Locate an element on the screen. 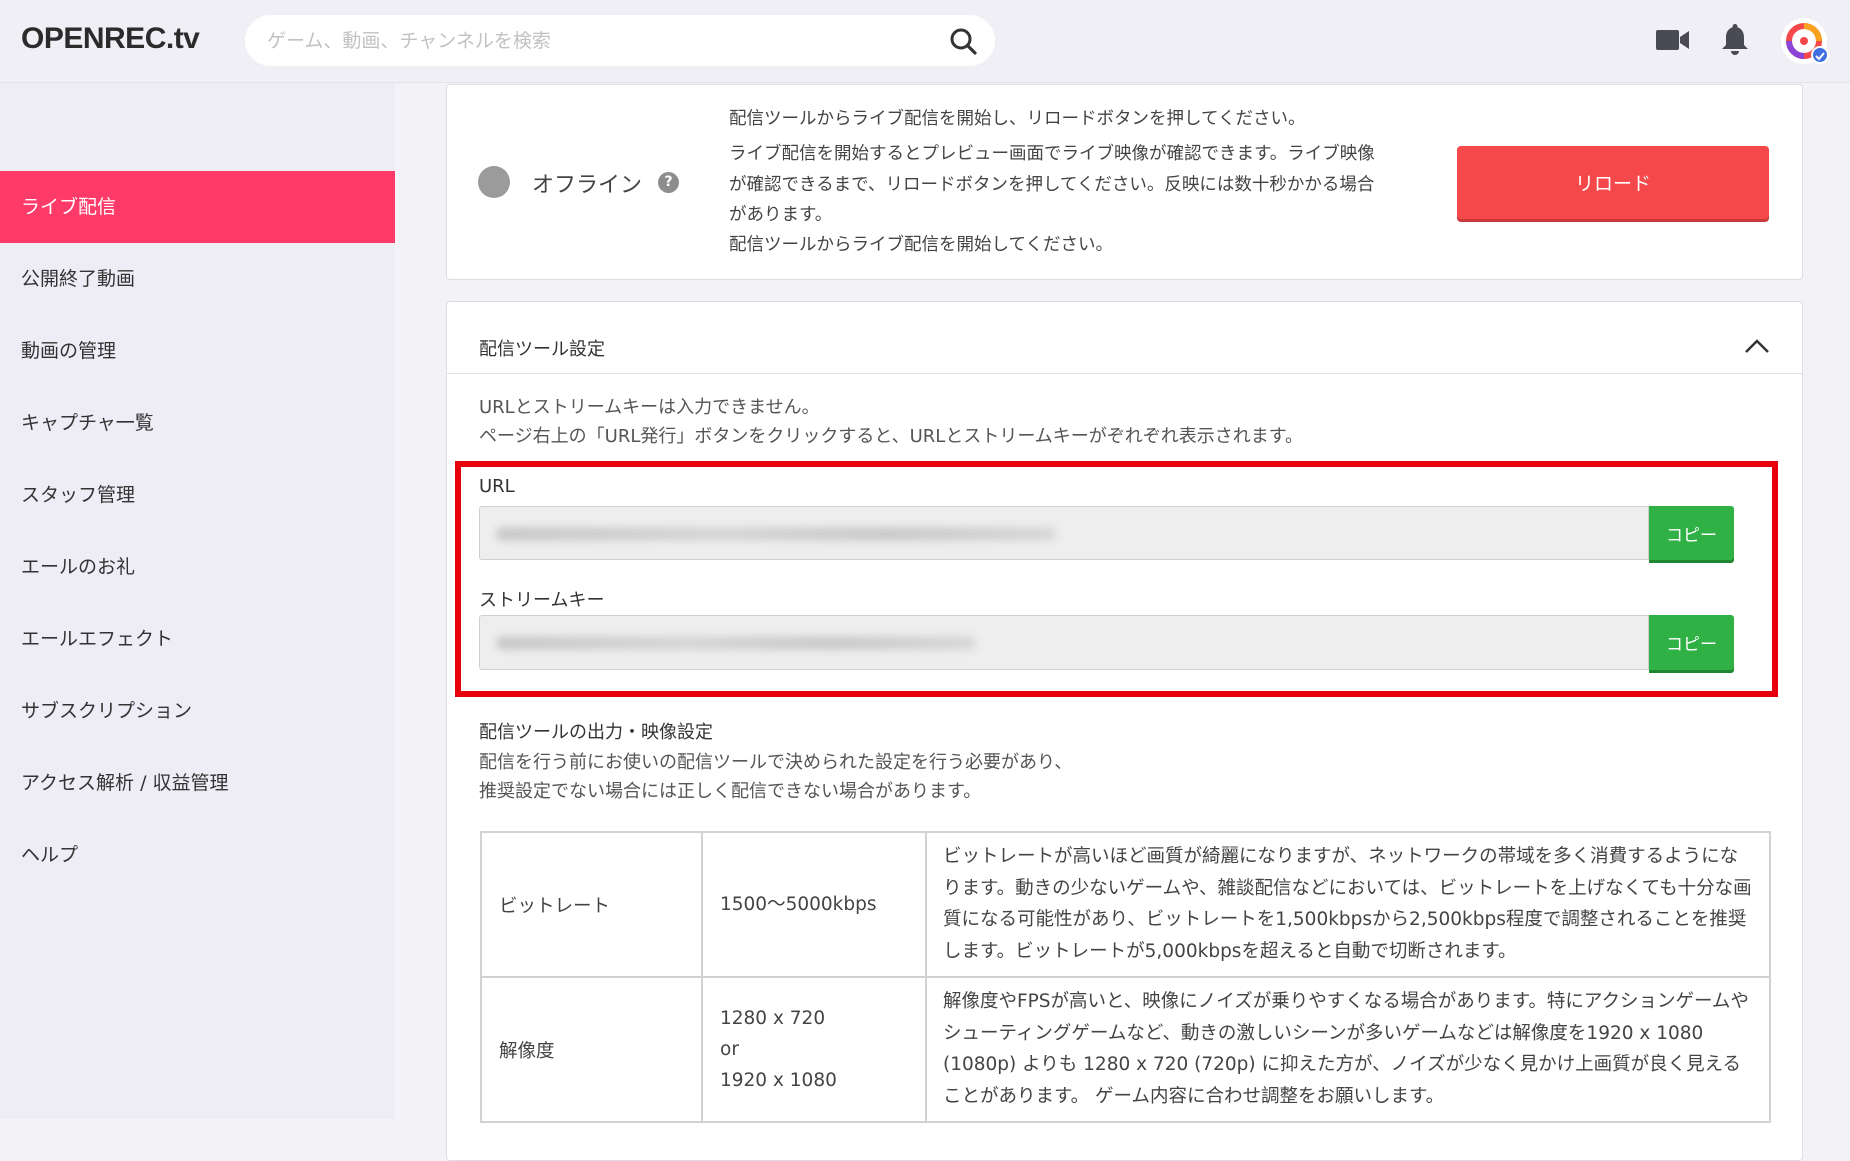  sidebar-item-video-management: 動画の管理 is located at coordinates (197, 351).